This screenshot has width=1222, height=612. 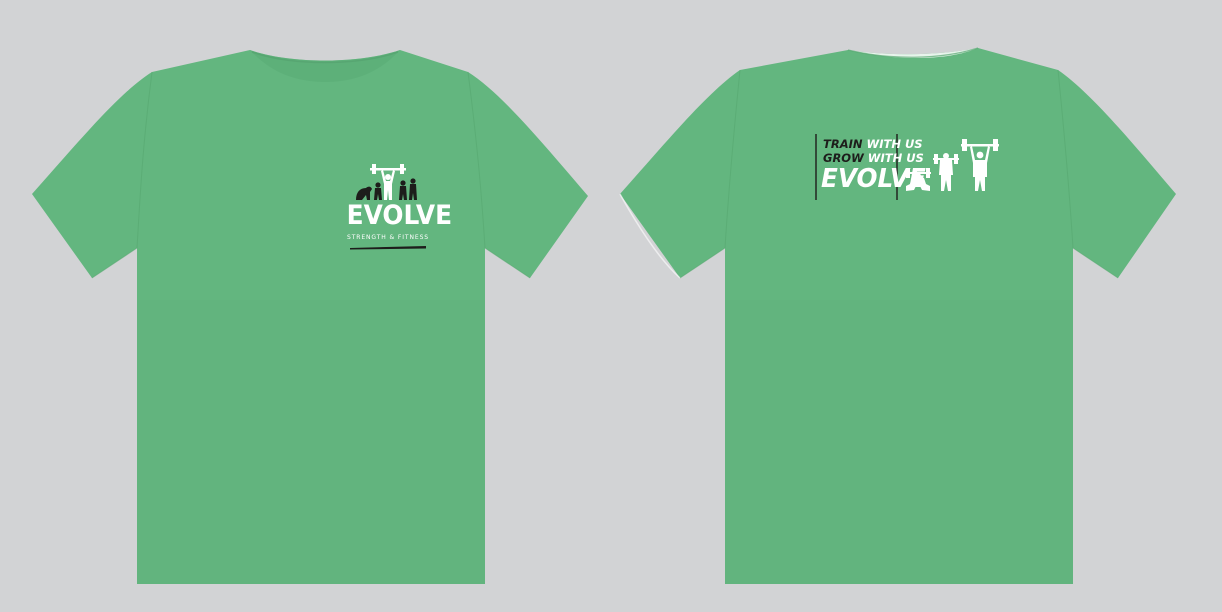 What do you see at coordinates (894, 144) in the screenshot?
I see `back-line1-rest: WITH US` at bounding box center [894, 144].